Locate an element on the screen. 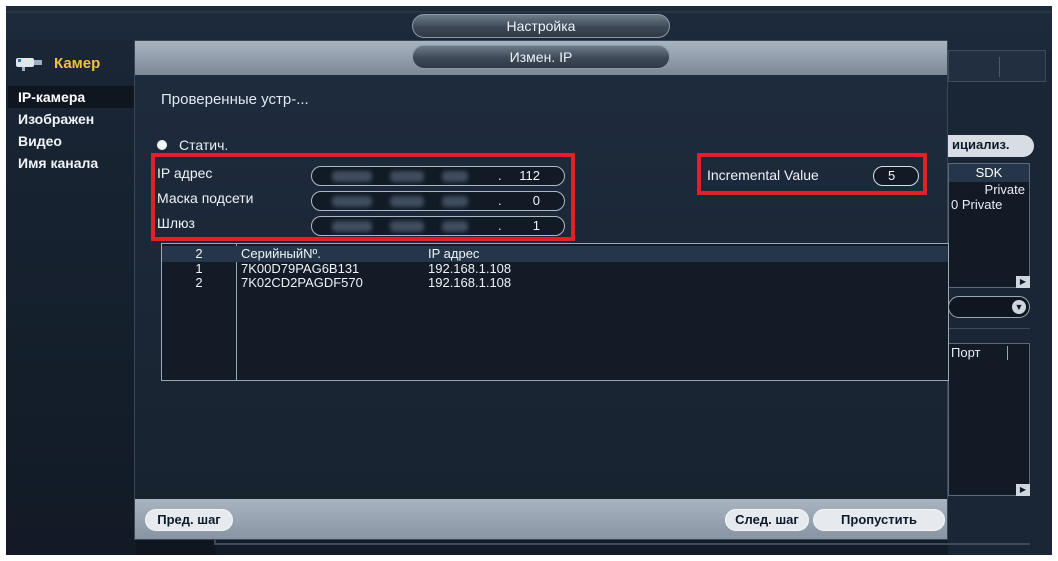 This screenshot has width=1058, height=561. row-serial: 7K00D79PAG6B131 is located at coordinates (300, 268).